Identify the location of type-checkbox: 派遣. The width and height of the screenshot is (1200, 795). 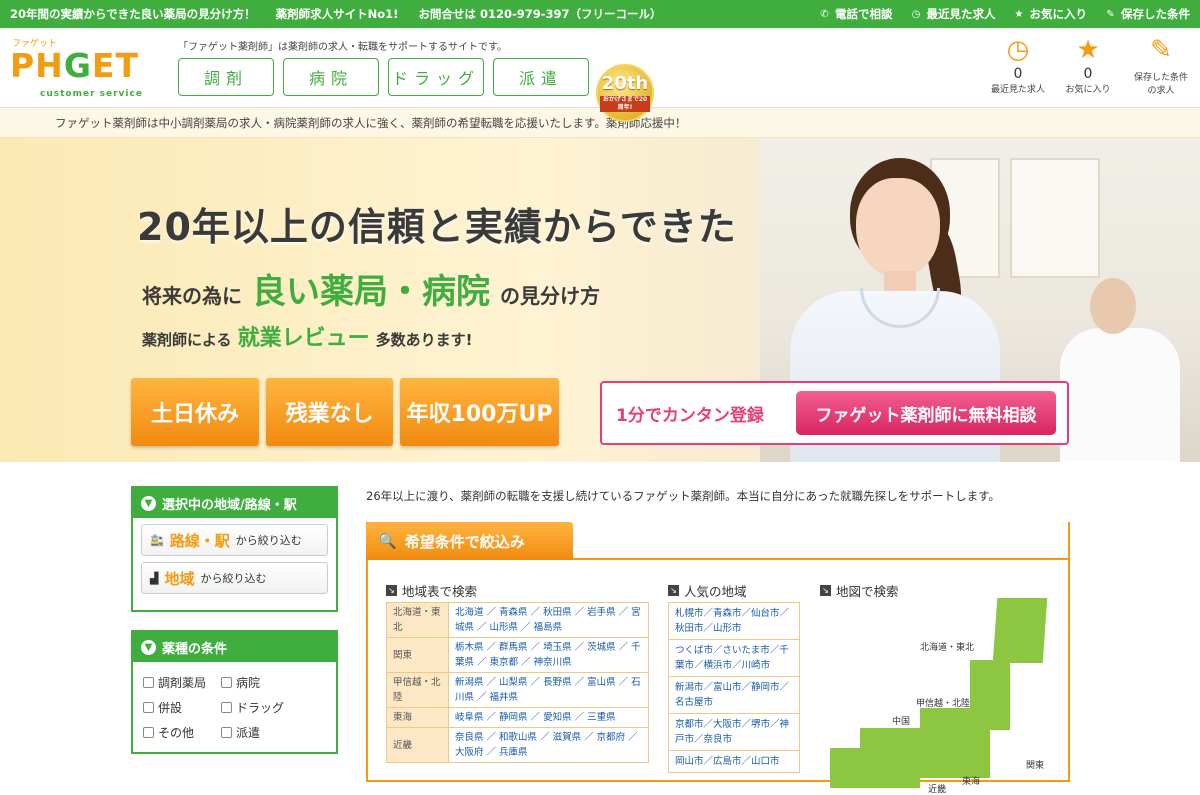
(266, 732).